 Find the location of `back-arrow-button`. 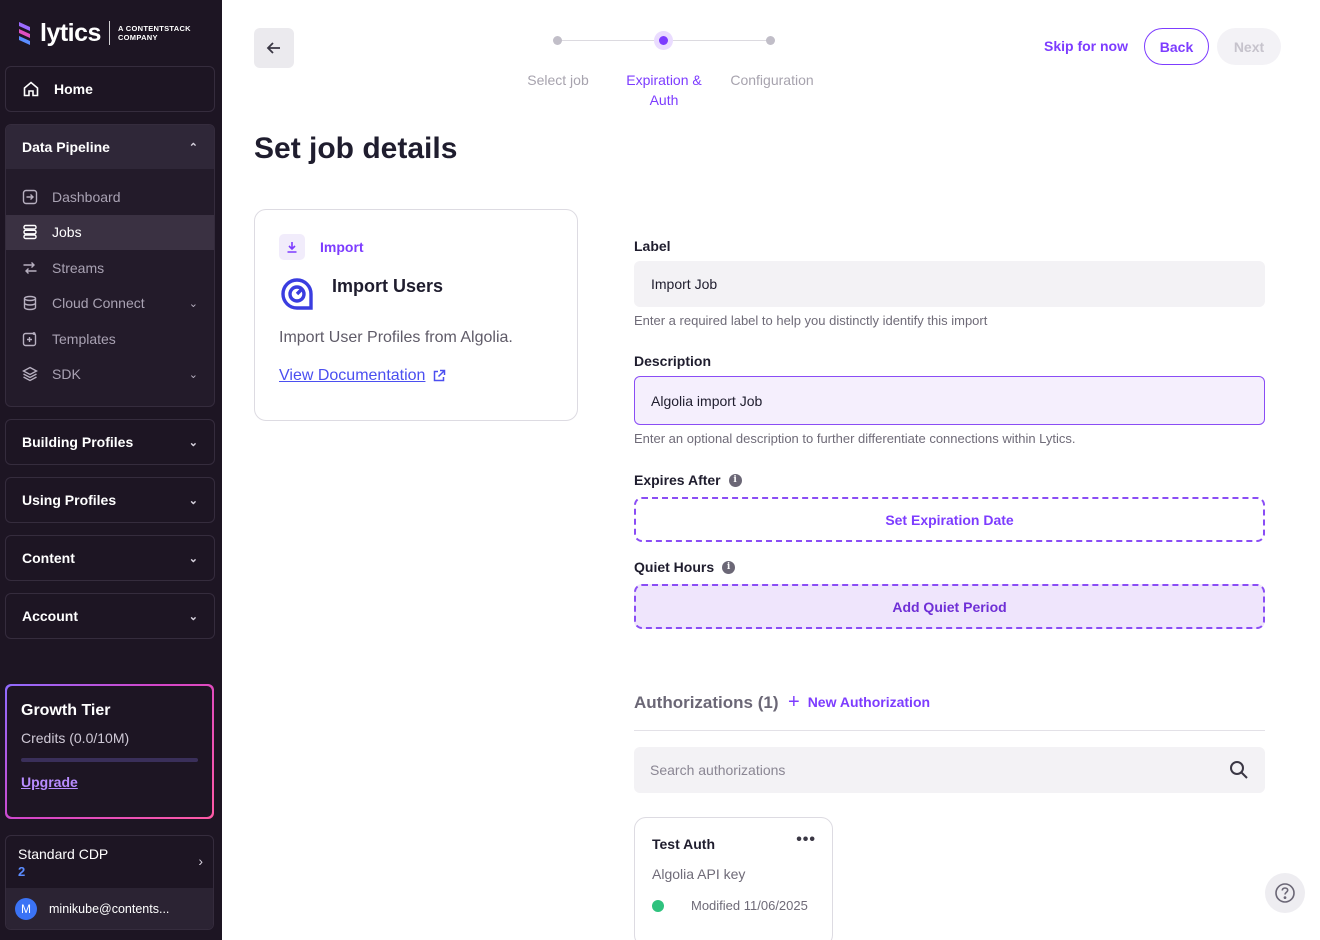

back-arrow-button is located at coordinates (274, 48).